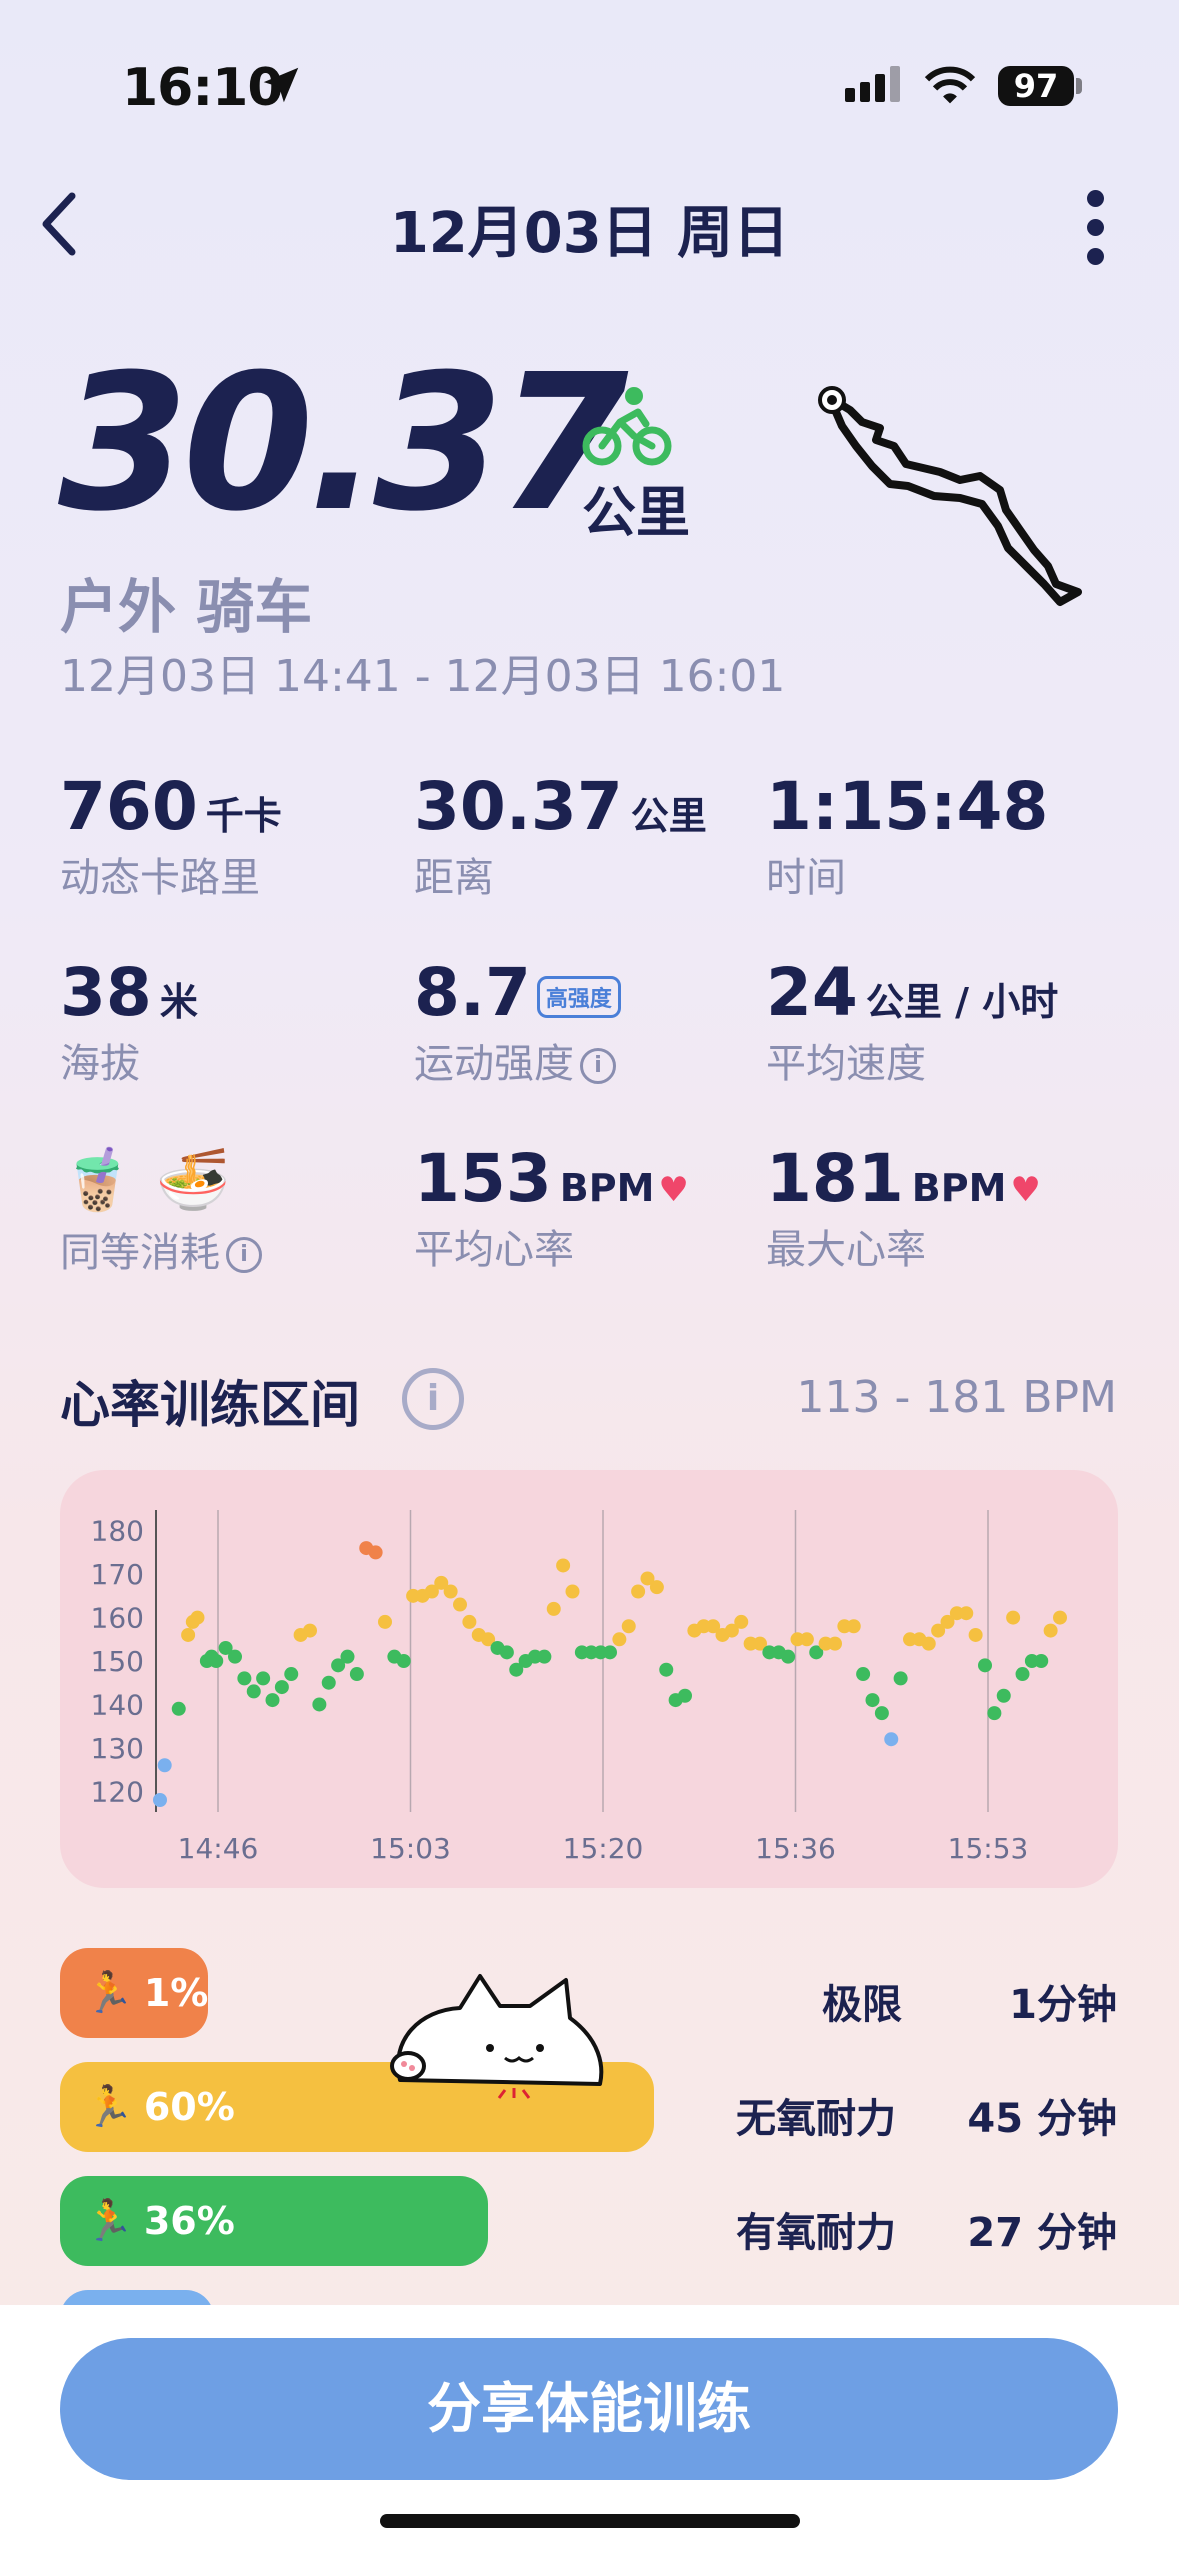 Image resolution: width=1179 pixels, height=2556 pixels. What do you see at coordinates (117, 1618) in the screenshot?
I see `y-tick-label: 160` at bounding box center [117, 1618].